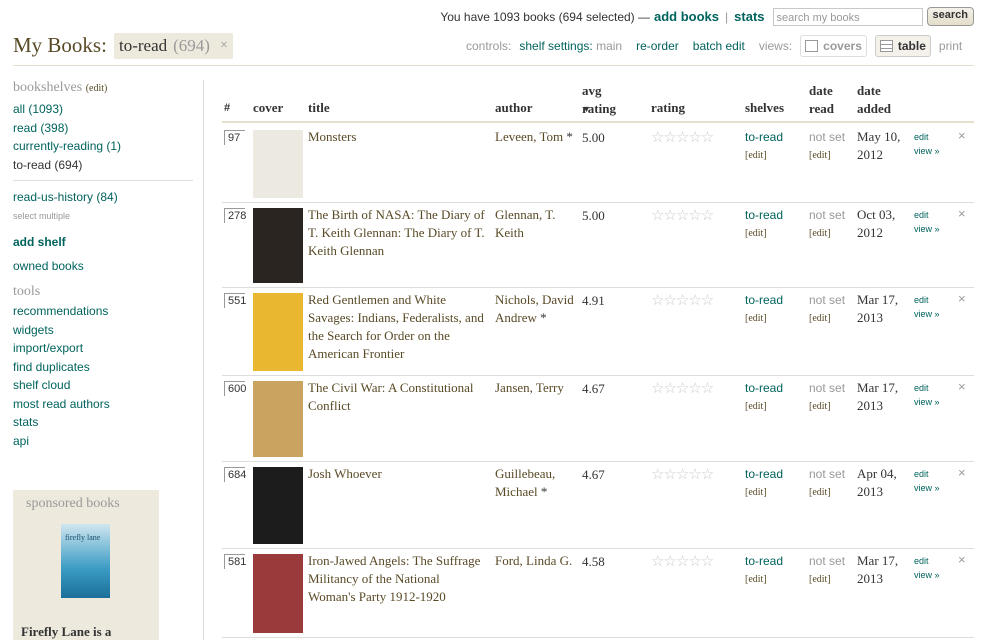 This screenshot has height=640, width=996. Describe the element at coordinates (103, 109) in the screenshot. I see `shelf-all: all (1093)` at that location.